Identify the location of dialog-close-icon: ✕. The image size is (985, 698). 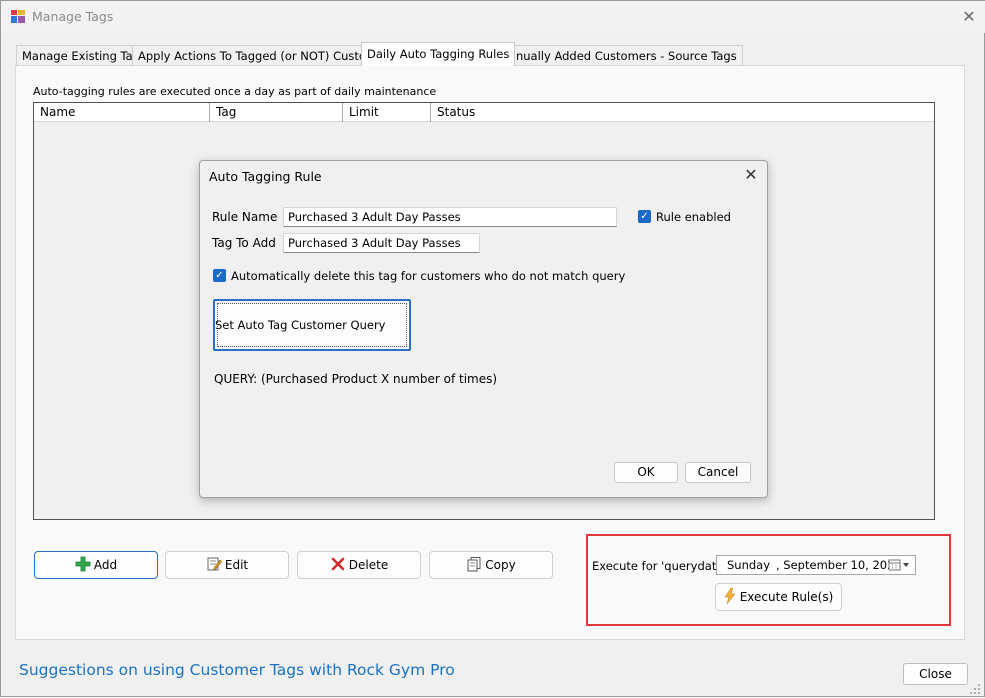
(751, 175).